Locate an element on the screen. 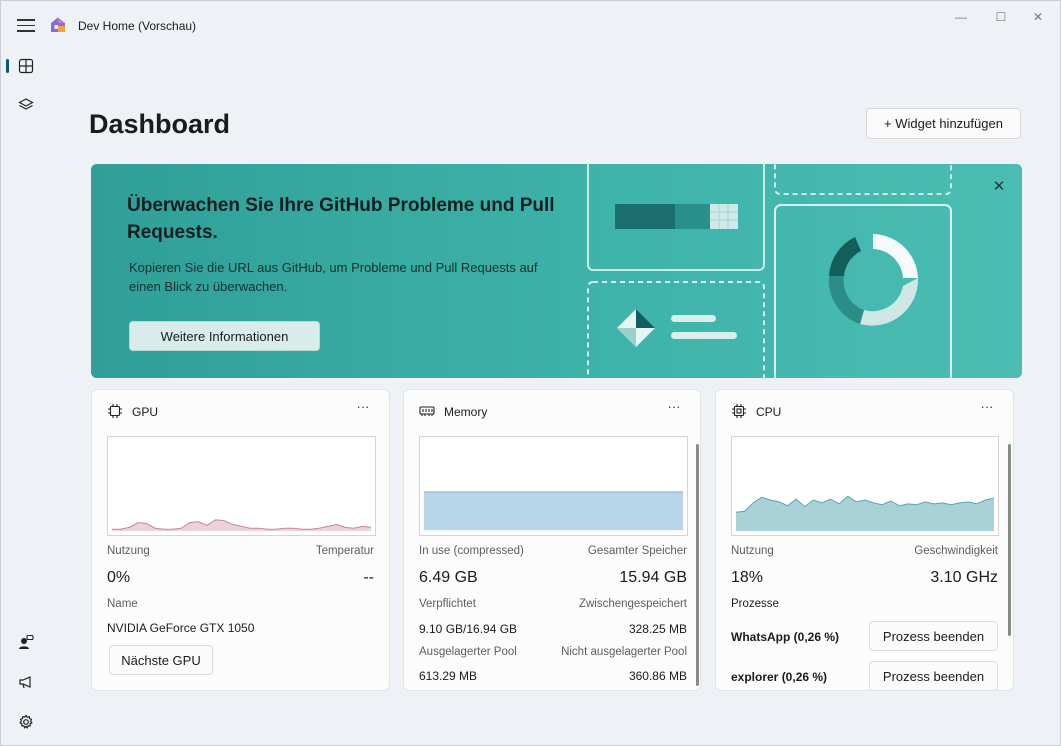  banner-illustration is located at coordinates (769, 271).